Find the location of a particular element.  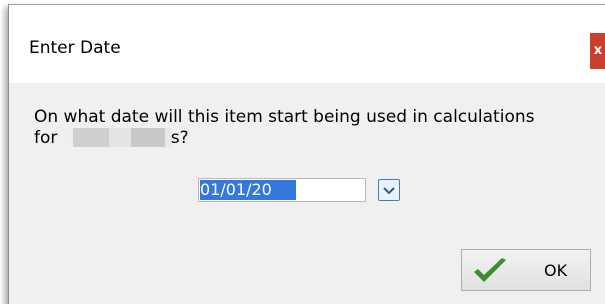

date-dropdown-button is located at coordinates (389, 190).